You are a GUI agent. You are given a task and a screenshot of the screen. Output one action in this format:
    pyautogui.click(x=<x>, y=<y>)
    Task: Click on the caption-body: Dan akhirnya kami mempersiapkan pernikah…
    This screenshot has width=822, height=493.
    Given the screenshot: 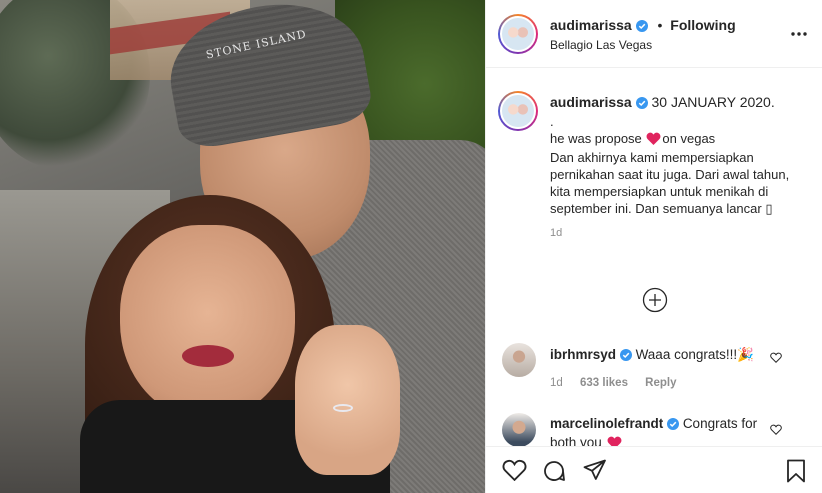 What is the action you would take?
    pyautogui.click(x=680, y=183)
    